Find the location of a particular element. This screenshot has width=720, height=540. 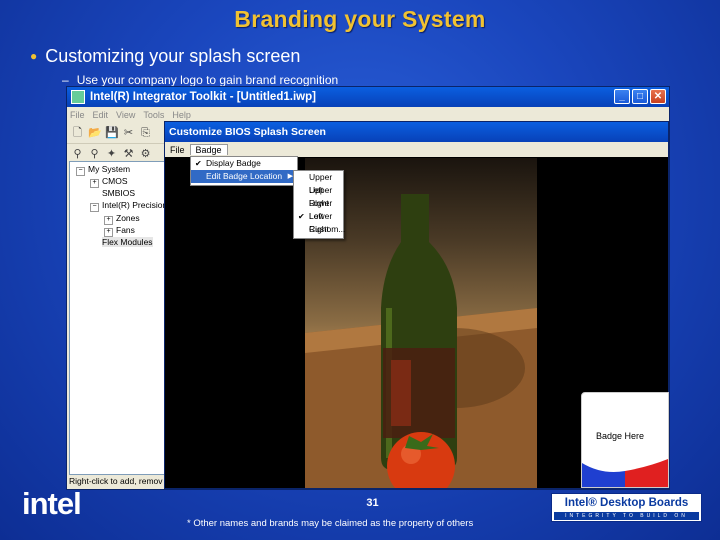

close-button: ✕ is located at coordinates (658, 96).